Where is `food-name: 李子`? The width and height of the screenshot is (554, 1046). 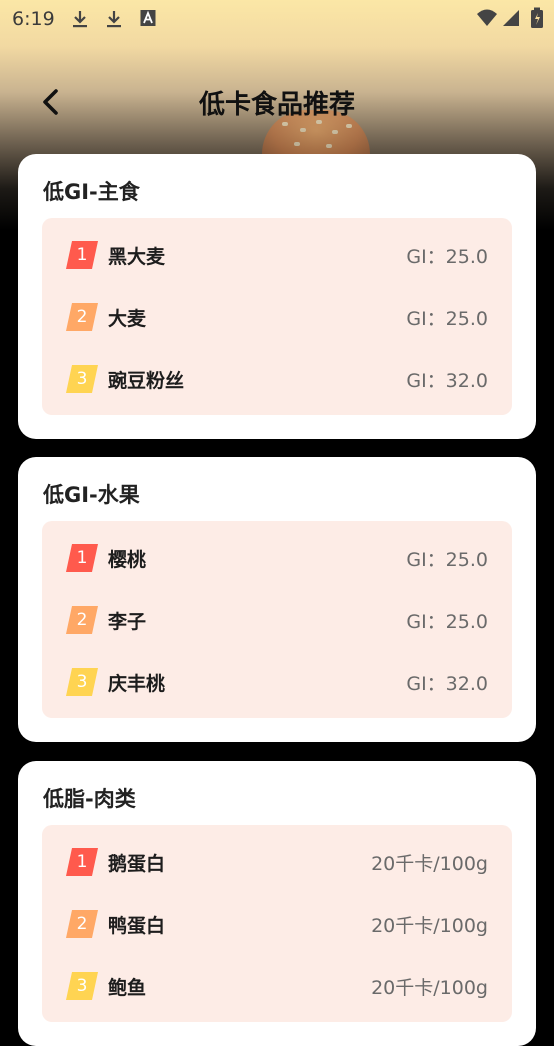
food-name: 李子 is located at coordinates (127, 622).